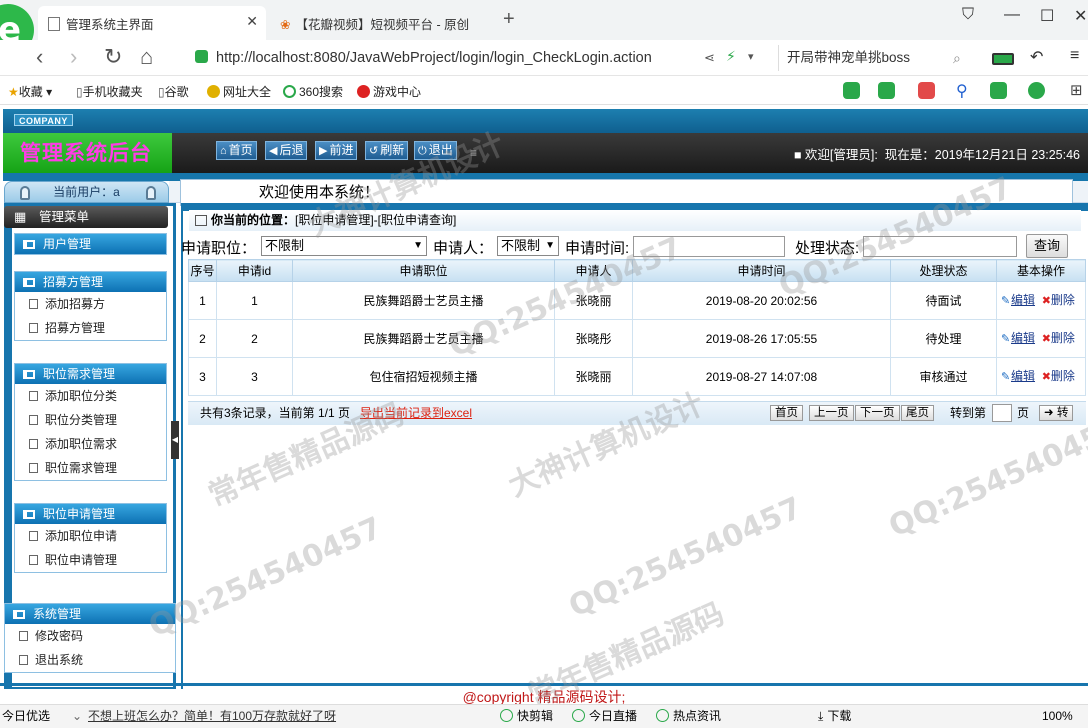 The width and height of the screenshot is (1088, 728). Describe the element at coordinates (877, 58) in the screenshot. I see `search-input: 开局带神宠单挑boss` at that location.